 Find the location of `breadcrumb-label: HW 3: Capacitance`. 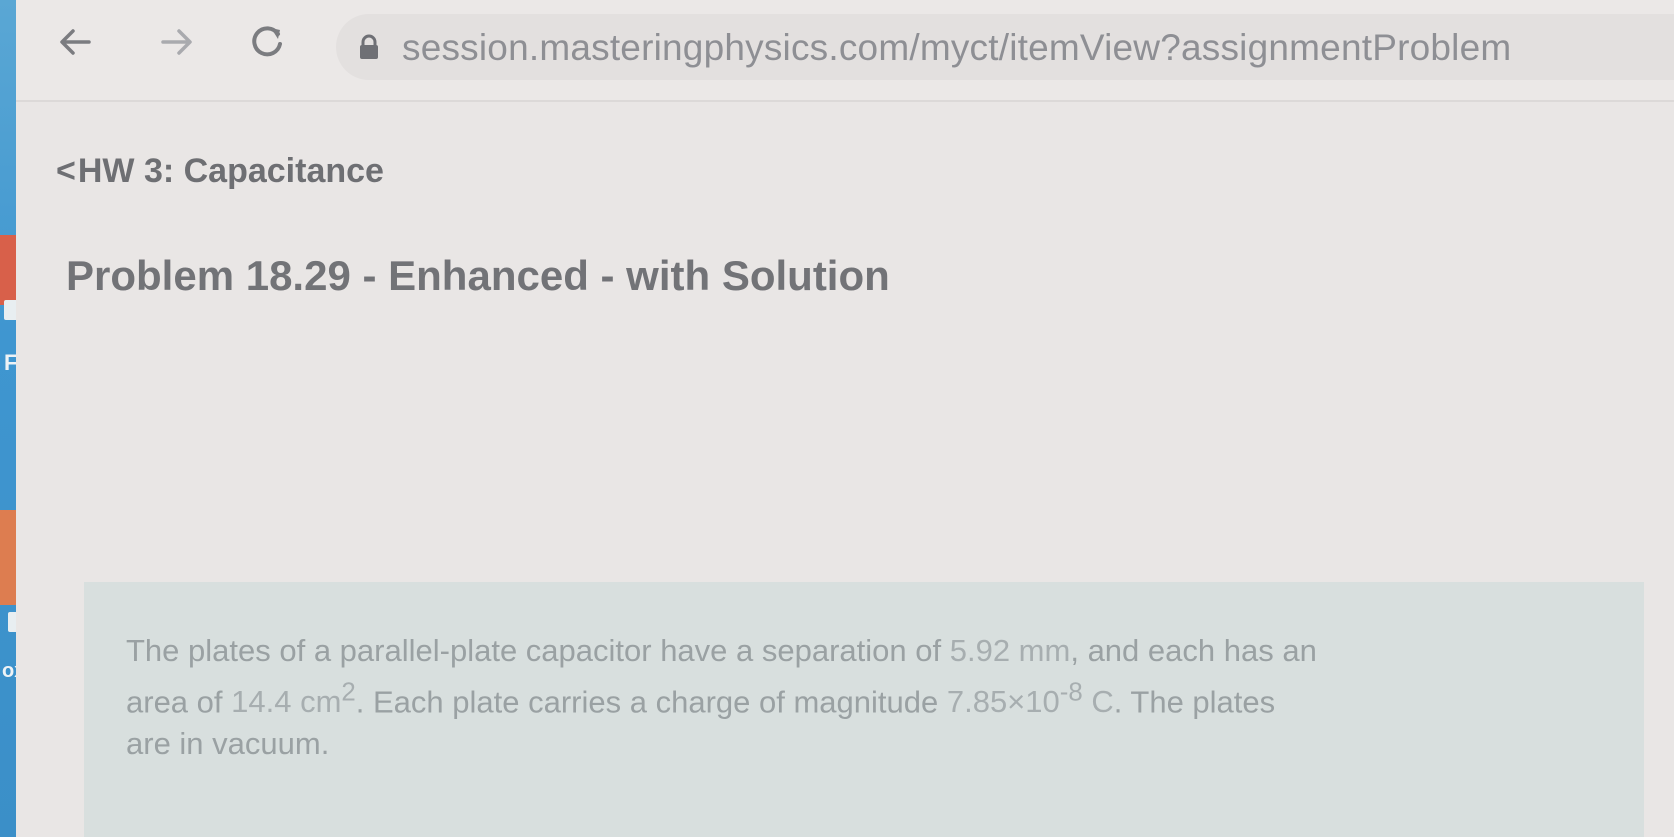

breadcrumb-label: HW 3: Capacitance is located at coordinates (231, 171).